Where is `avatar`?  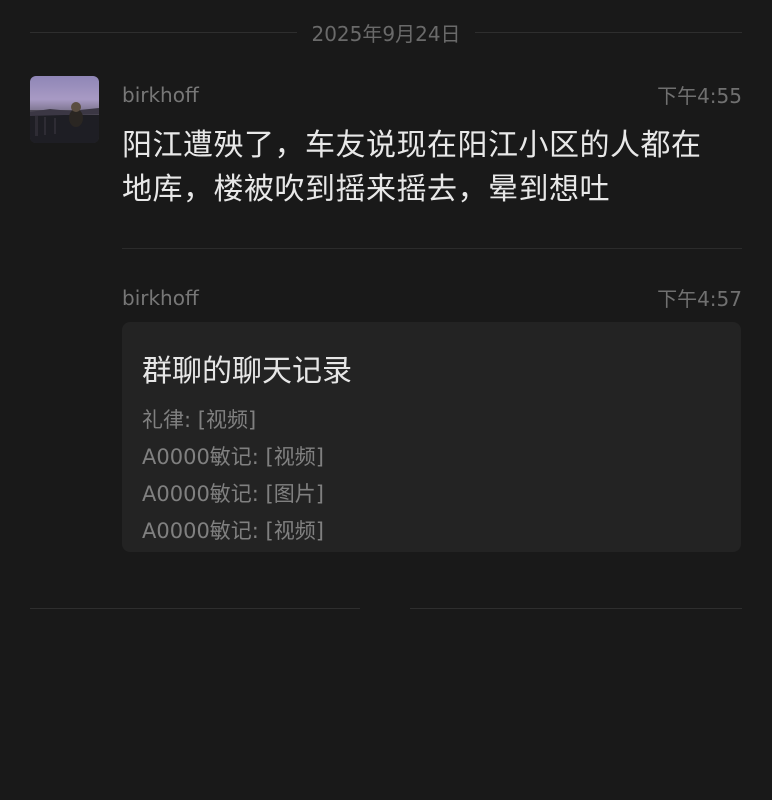
avatar is located at coordinates (64, 109).